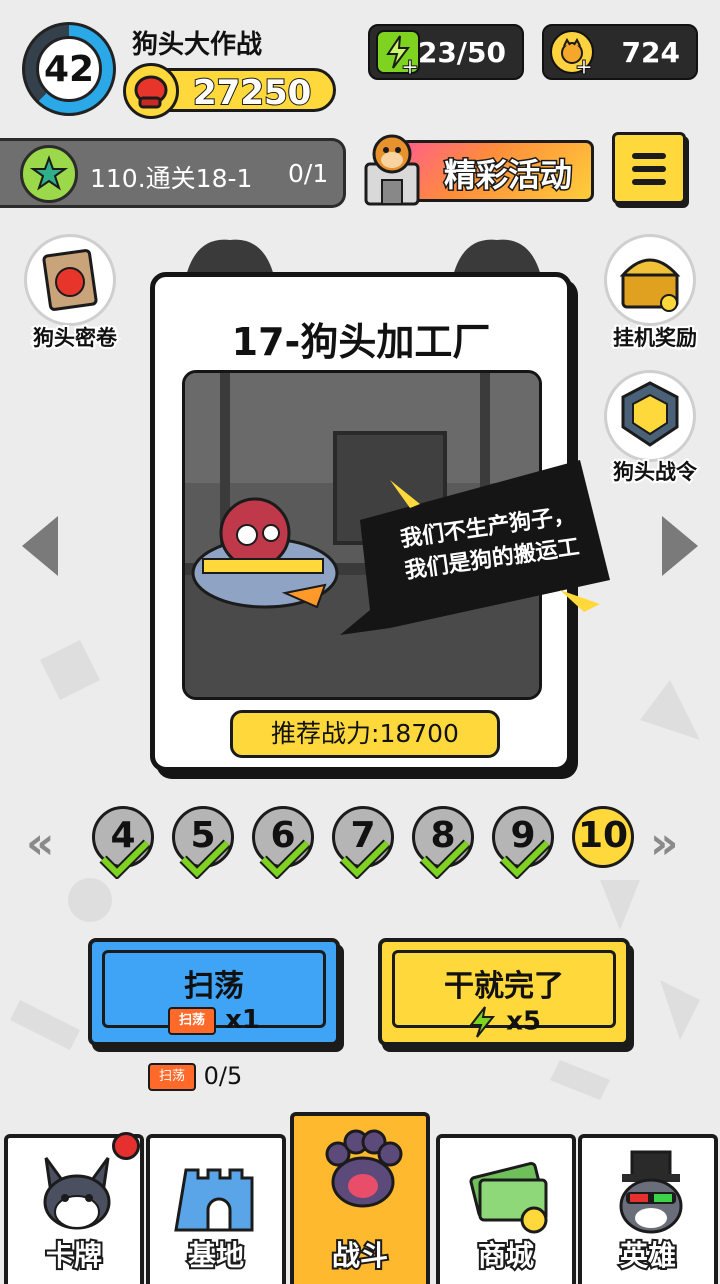 The width and height of the screenshot is (720, 1284). I want to click on nav-tab-heroes: 英雄, so click(648, 1209).